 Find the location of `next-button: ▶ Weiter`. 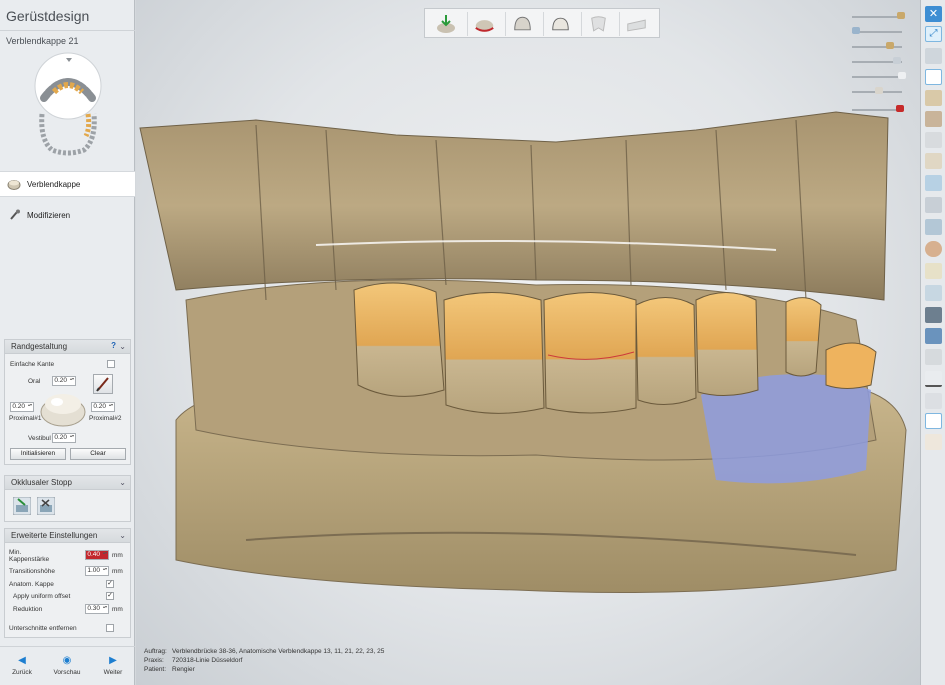

next-button: ▶ Weiter is located at coordinates (113, 665).